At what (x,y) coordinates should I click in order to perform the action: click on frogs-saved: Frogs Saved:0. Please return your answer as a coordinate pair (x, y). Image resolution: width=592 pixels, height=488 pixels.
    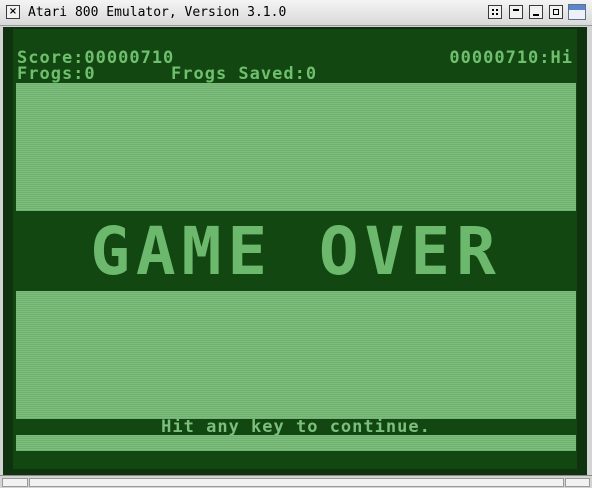
    Looking at the image, I should click on (244, 74).